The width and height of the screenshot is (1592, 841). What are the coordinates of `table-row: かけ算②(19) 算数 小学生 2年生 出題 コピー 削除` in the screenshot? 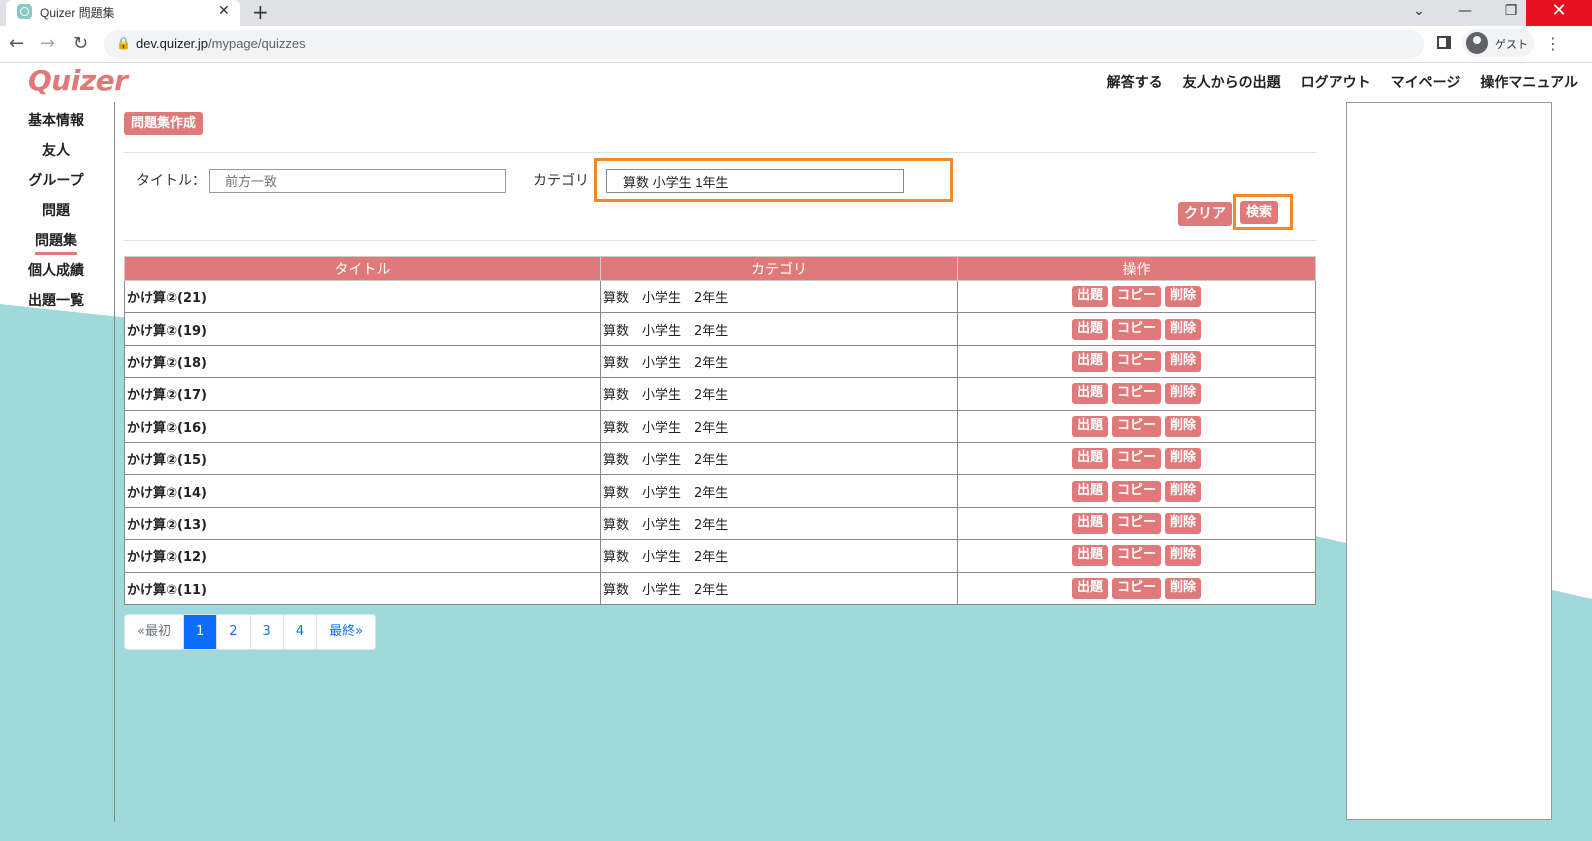 It's located at (720, 329).